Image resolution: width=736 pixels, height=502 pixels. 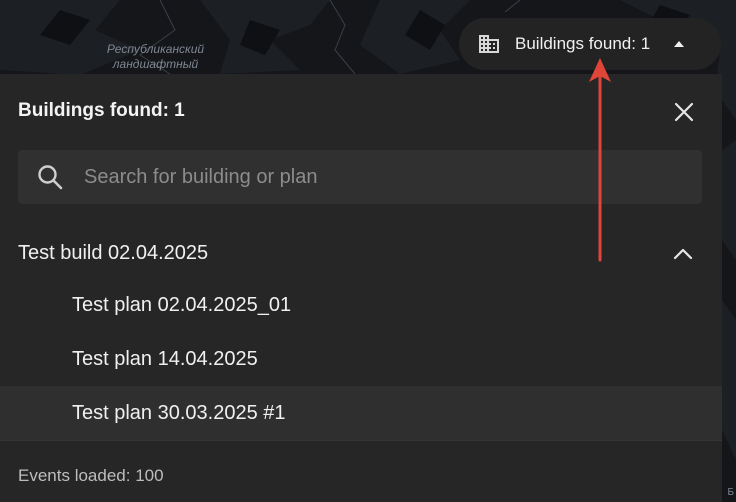 What do you see at coordinates (155, 64) in the screenshot?
I see `map-place-label-line: ландшафтный` at bounding box center [155, 64].